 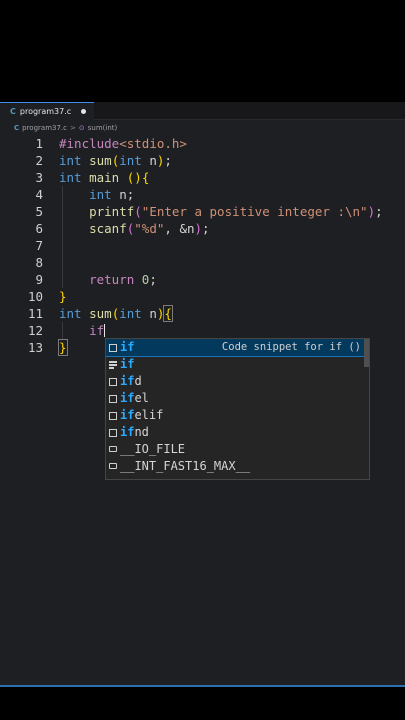 What do you see at coordinates (123, 194) in the screenshot?
I see `code-token: n;` at bounding box center [123, 194].